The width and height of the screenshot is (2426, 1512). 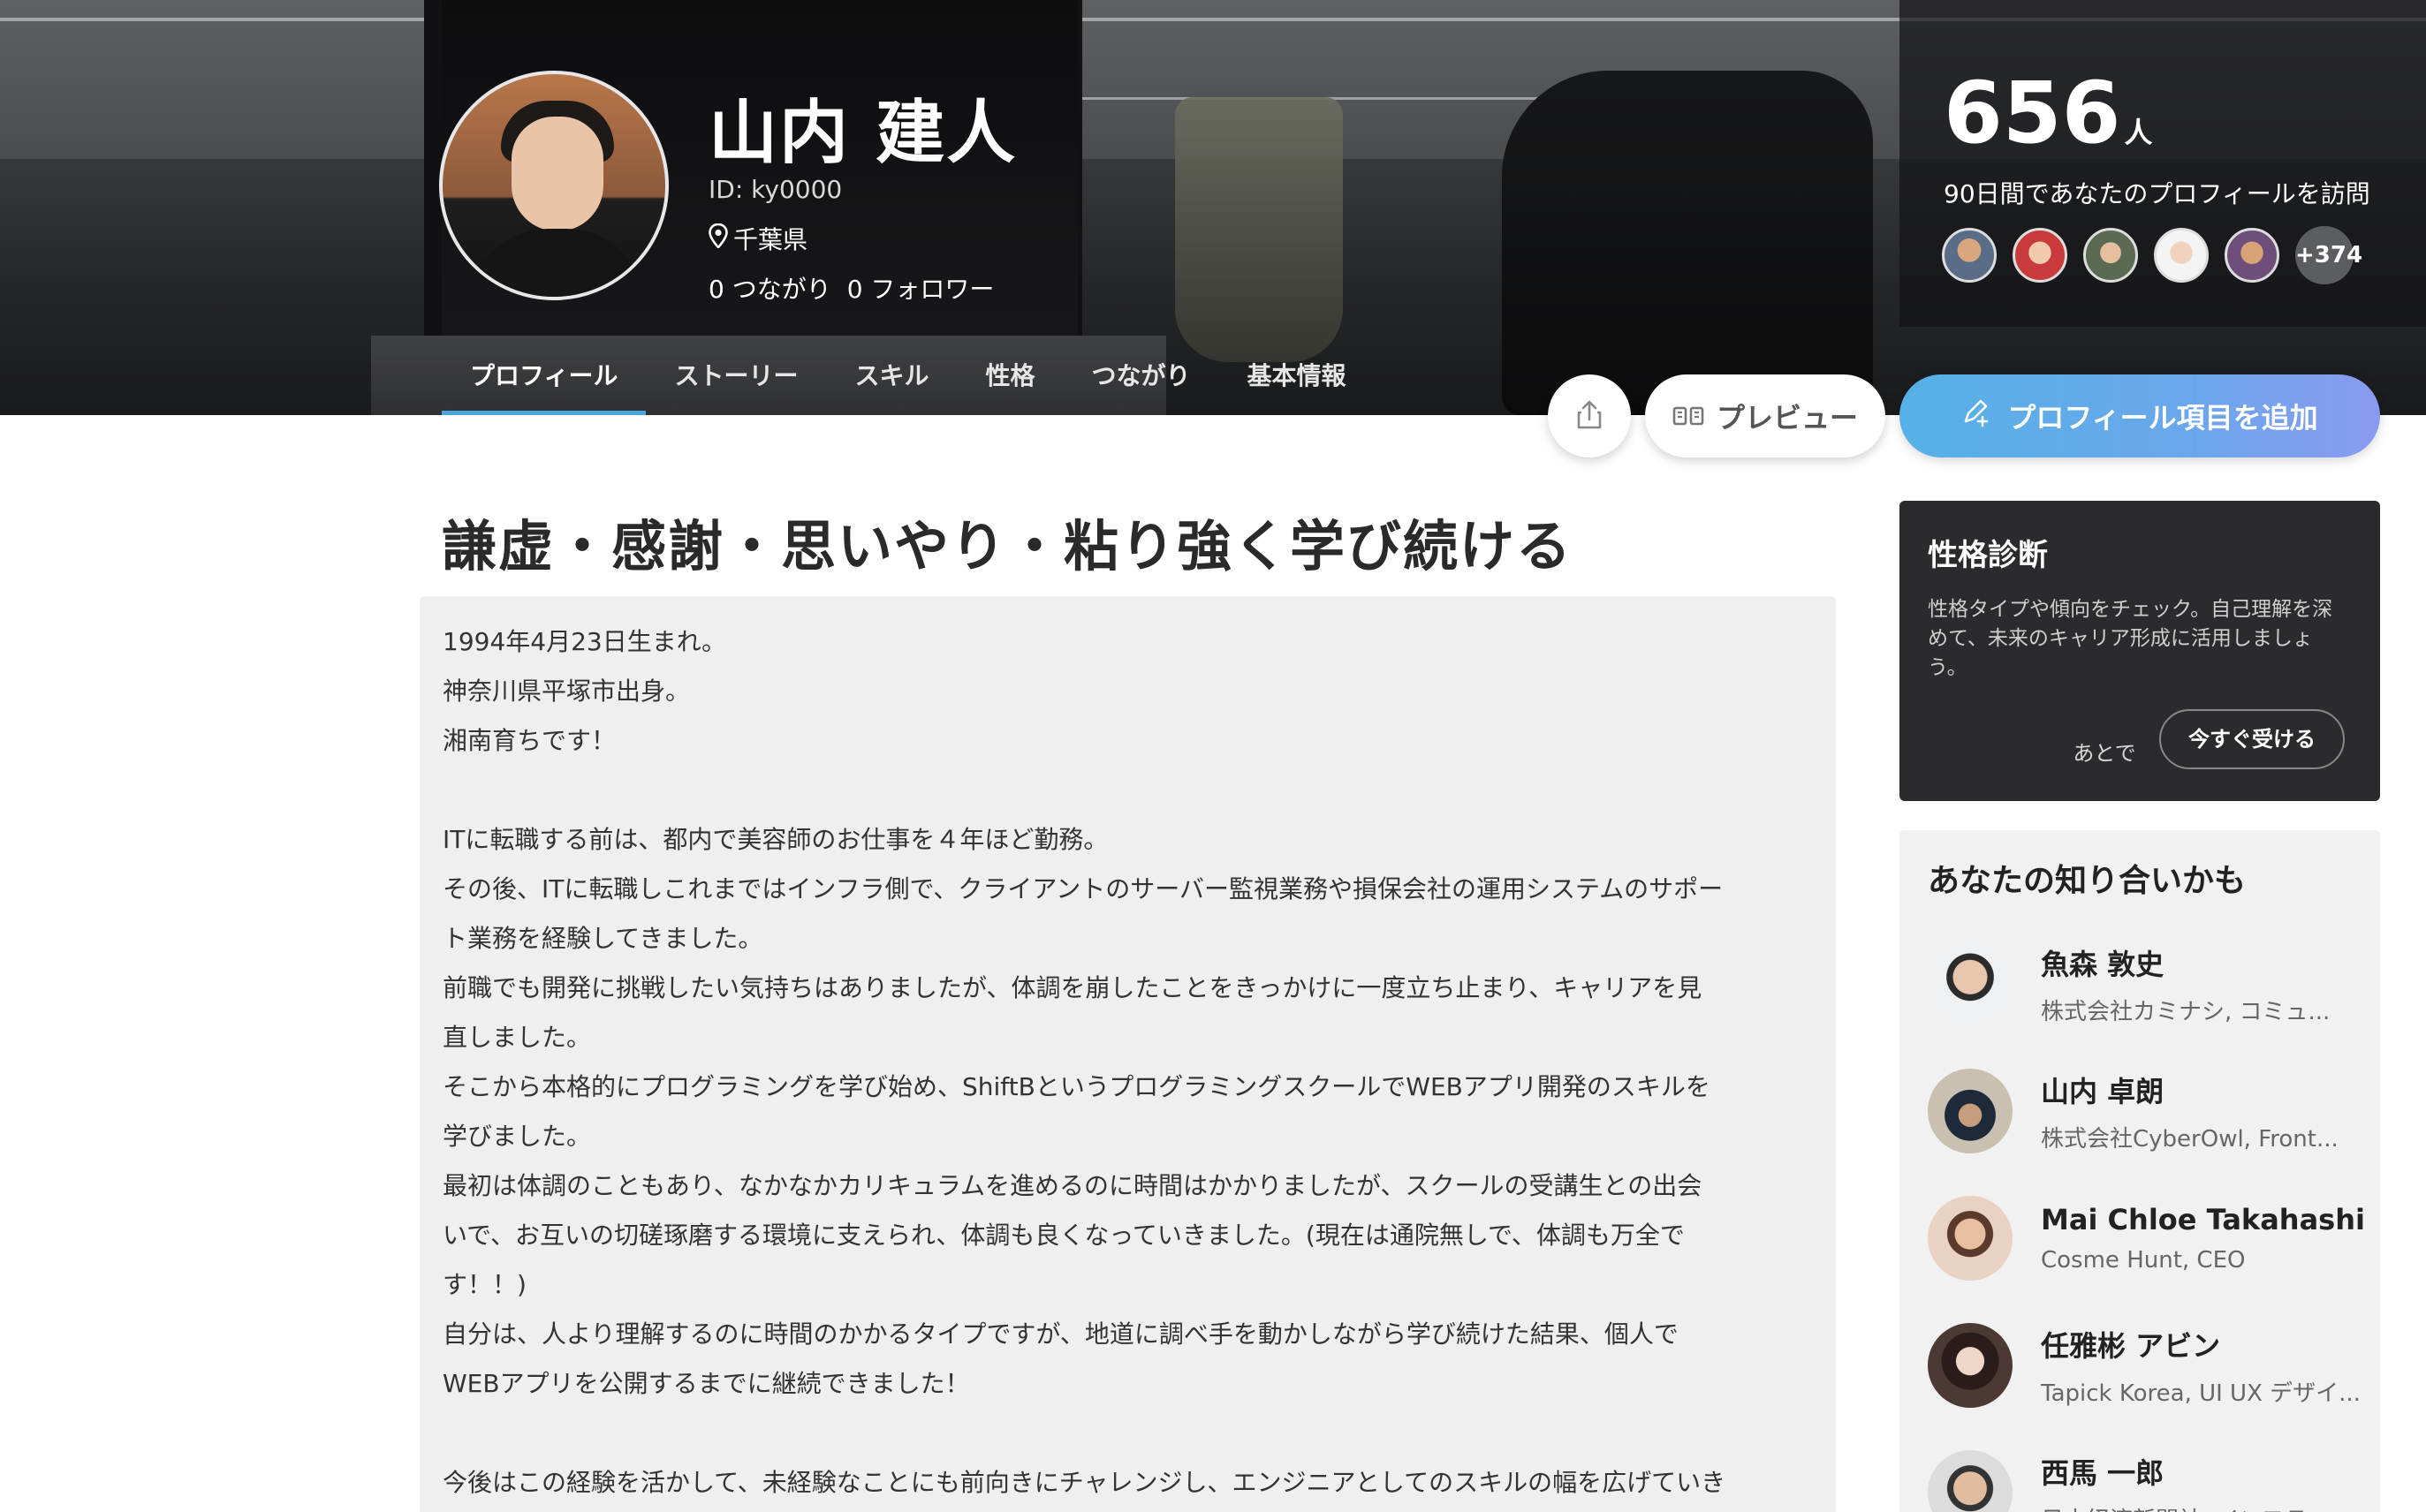 What do you see at coordinates (2087, 881) in the screenshot?
I see `suggested-people-title: あなたの知り合いかも` at bounding box center [2087, 881].